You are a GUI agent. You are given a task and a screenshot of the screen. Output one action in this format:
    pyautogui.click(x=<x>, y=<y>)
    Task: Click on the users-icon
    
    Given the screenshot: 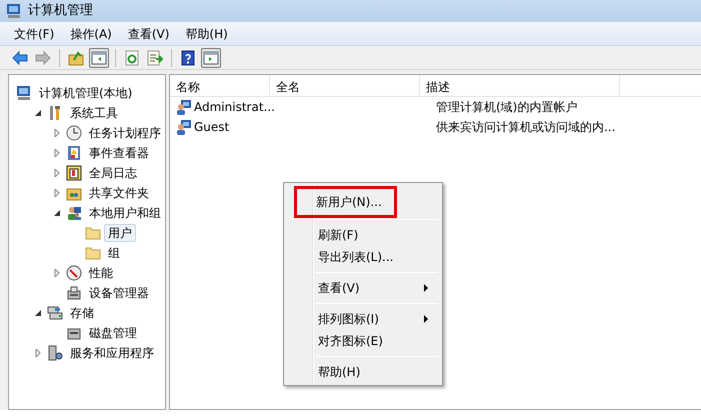 What is the action you would take?
    pyautogui.click(x=74, y=213)
    